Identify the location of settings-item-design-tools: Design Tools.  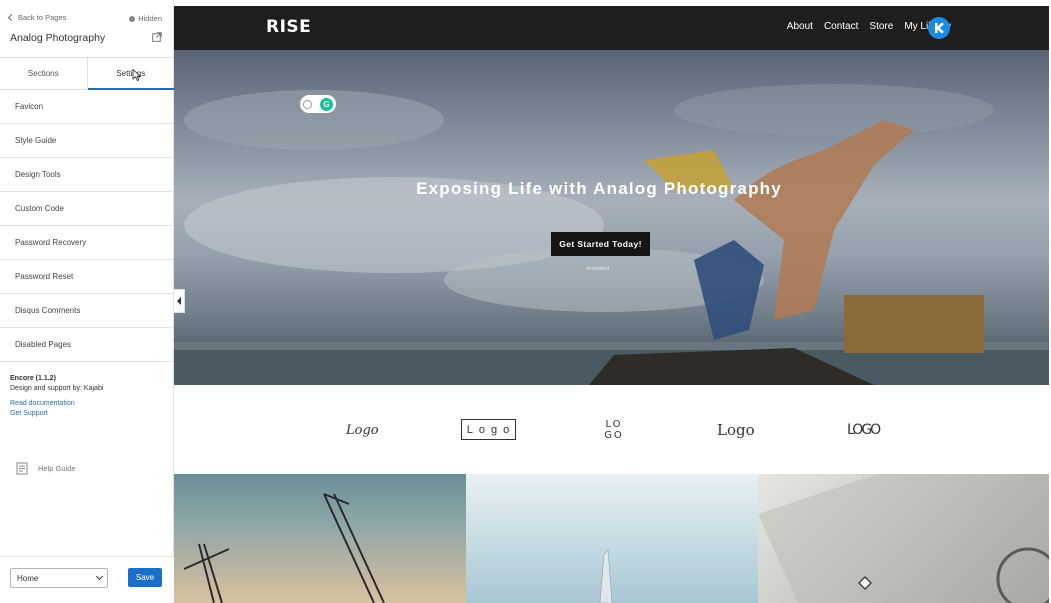
(87, 175).